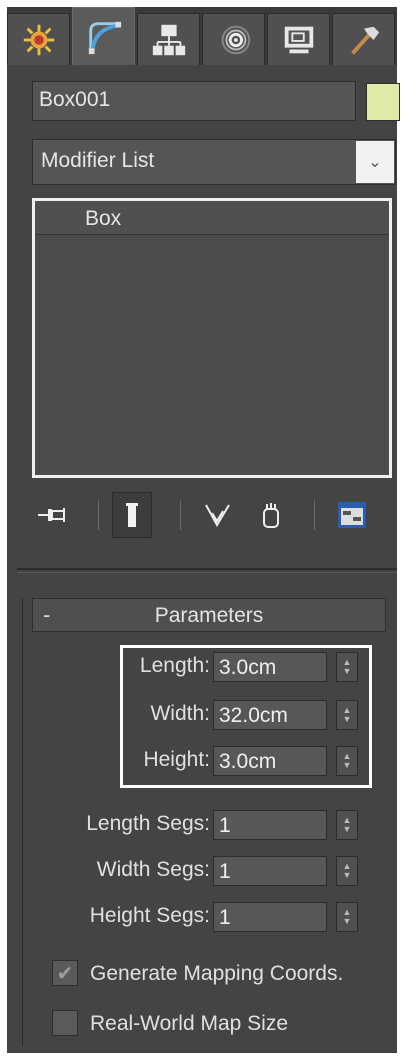  I want to click on hierarchy-tab-icon, so click(168, 39).